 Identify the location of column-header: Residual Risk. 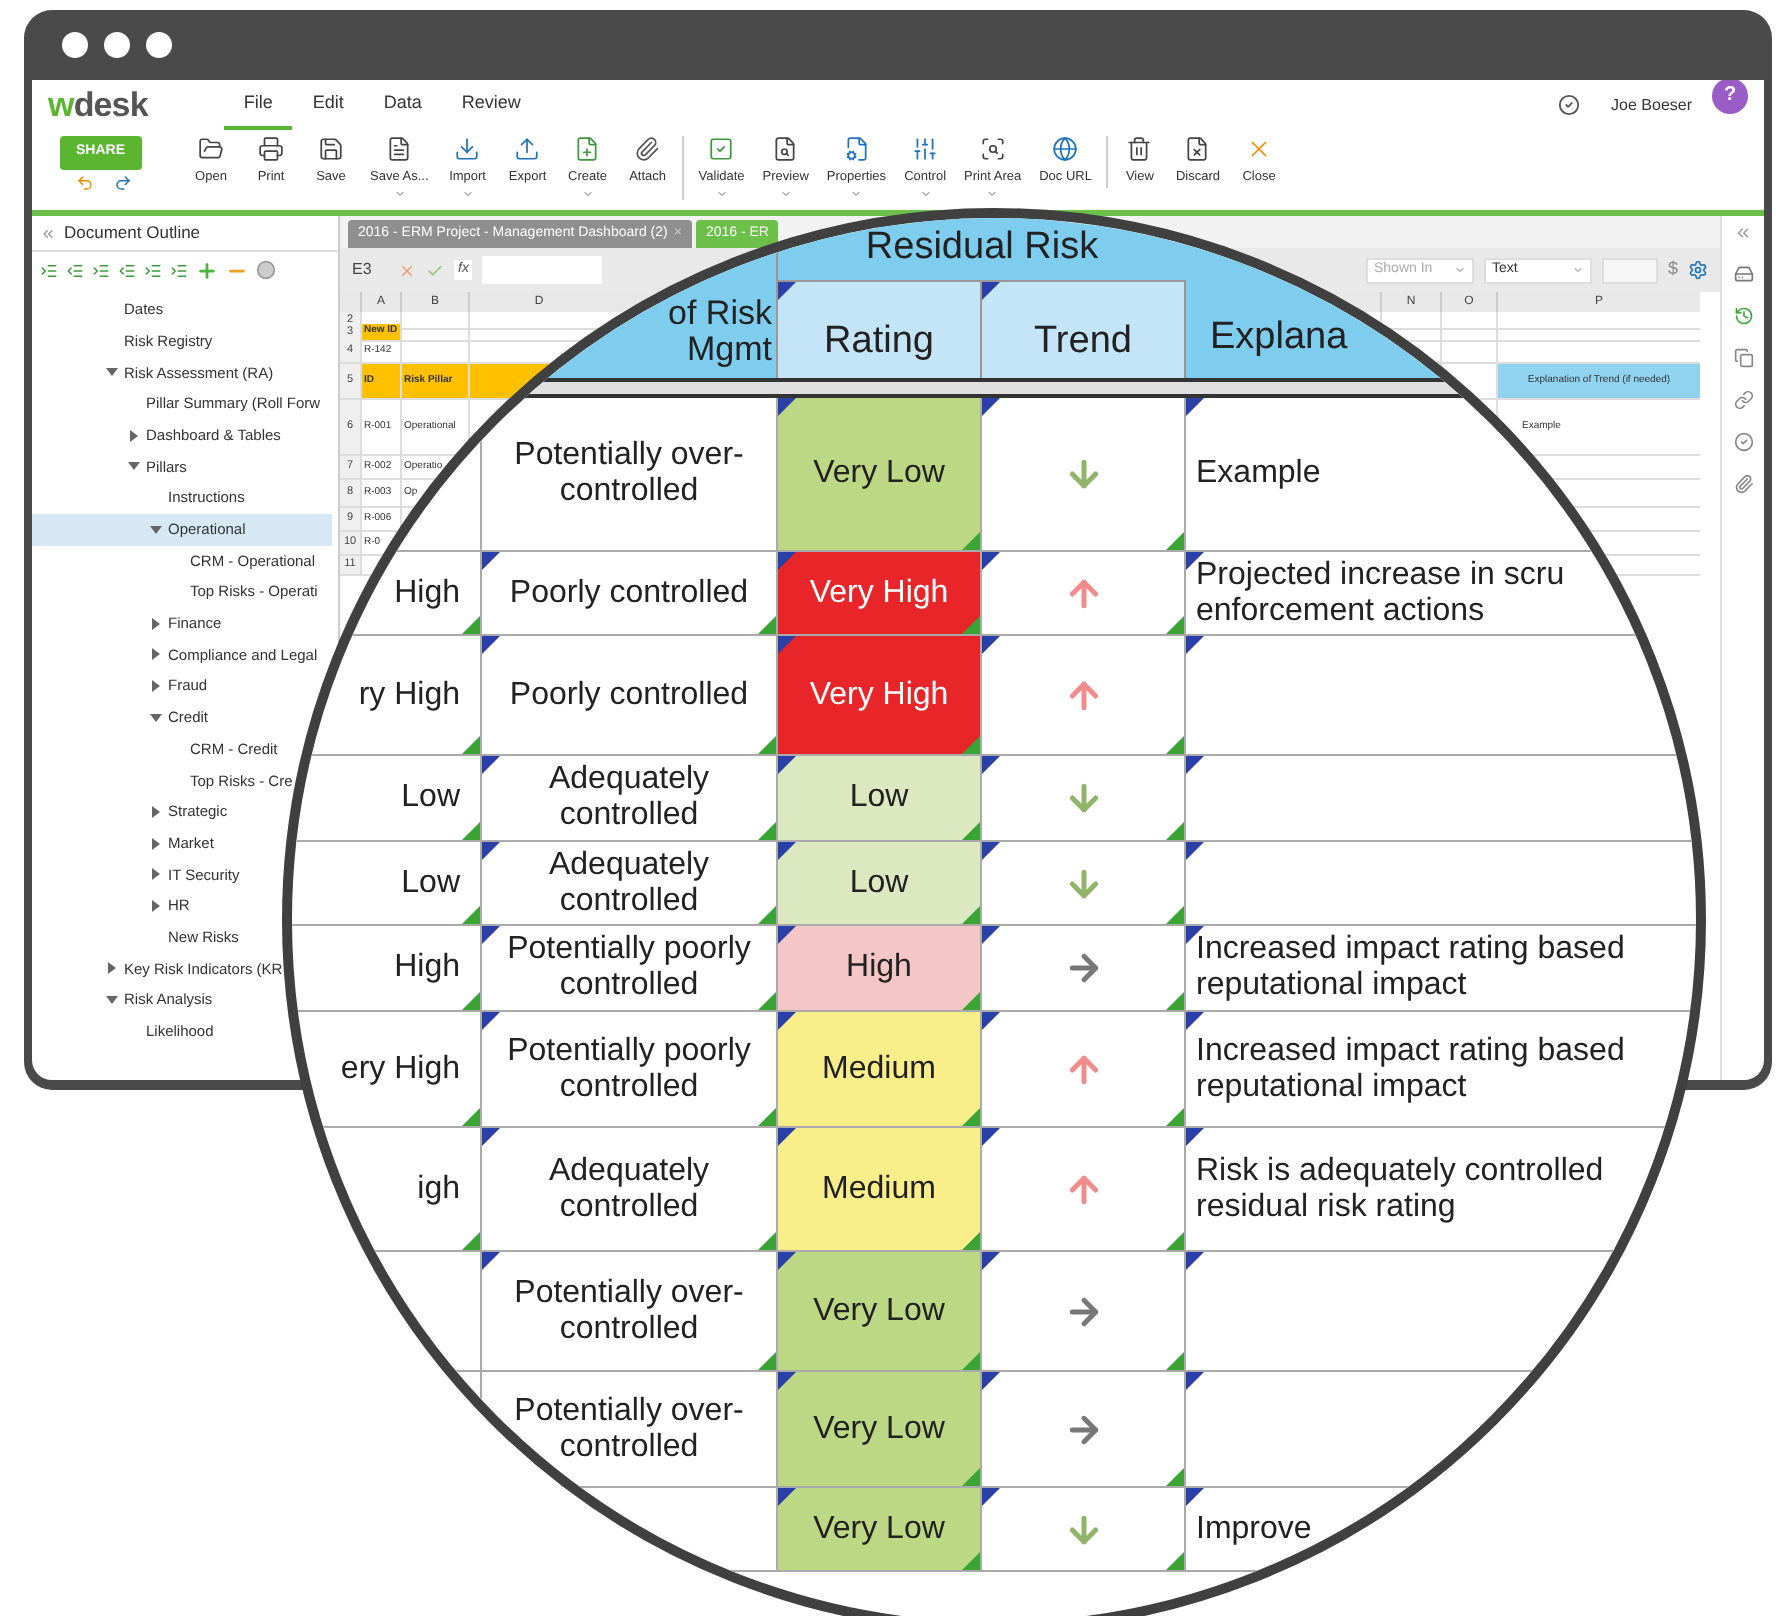
(982, 250).